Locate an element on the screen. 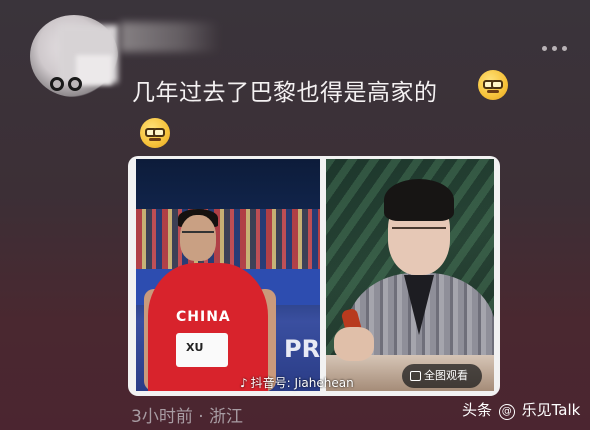 The image size is (590, 430). athlete-glasses is located at coordinates (198, 235).